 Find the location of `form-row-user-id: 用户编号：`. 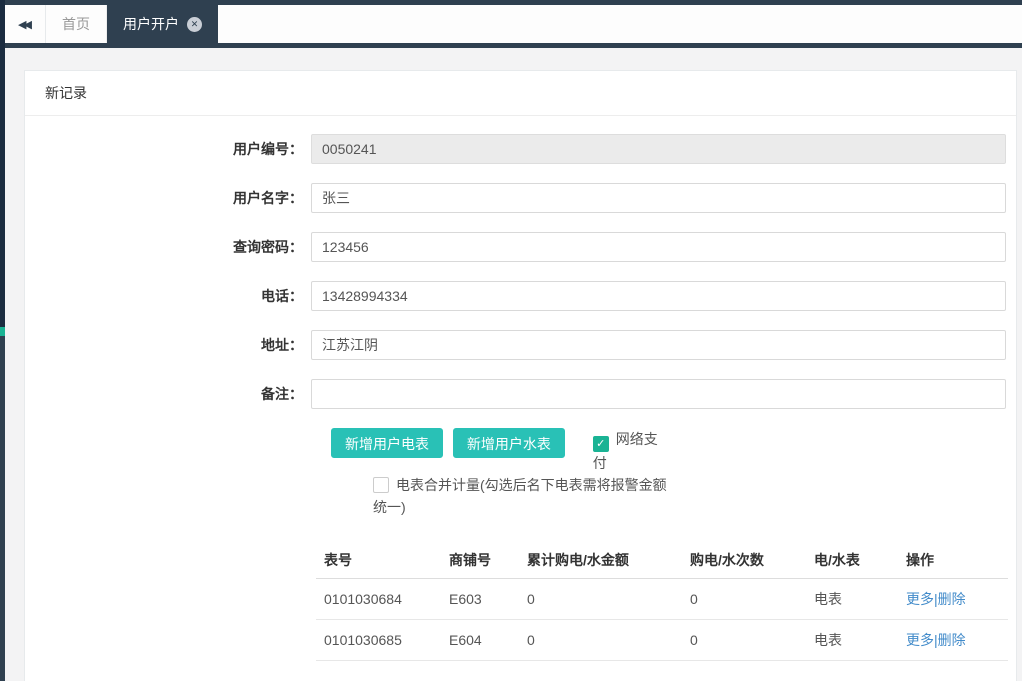

form-row-user-id: 用户编号： is located at coordinates (520, 149).